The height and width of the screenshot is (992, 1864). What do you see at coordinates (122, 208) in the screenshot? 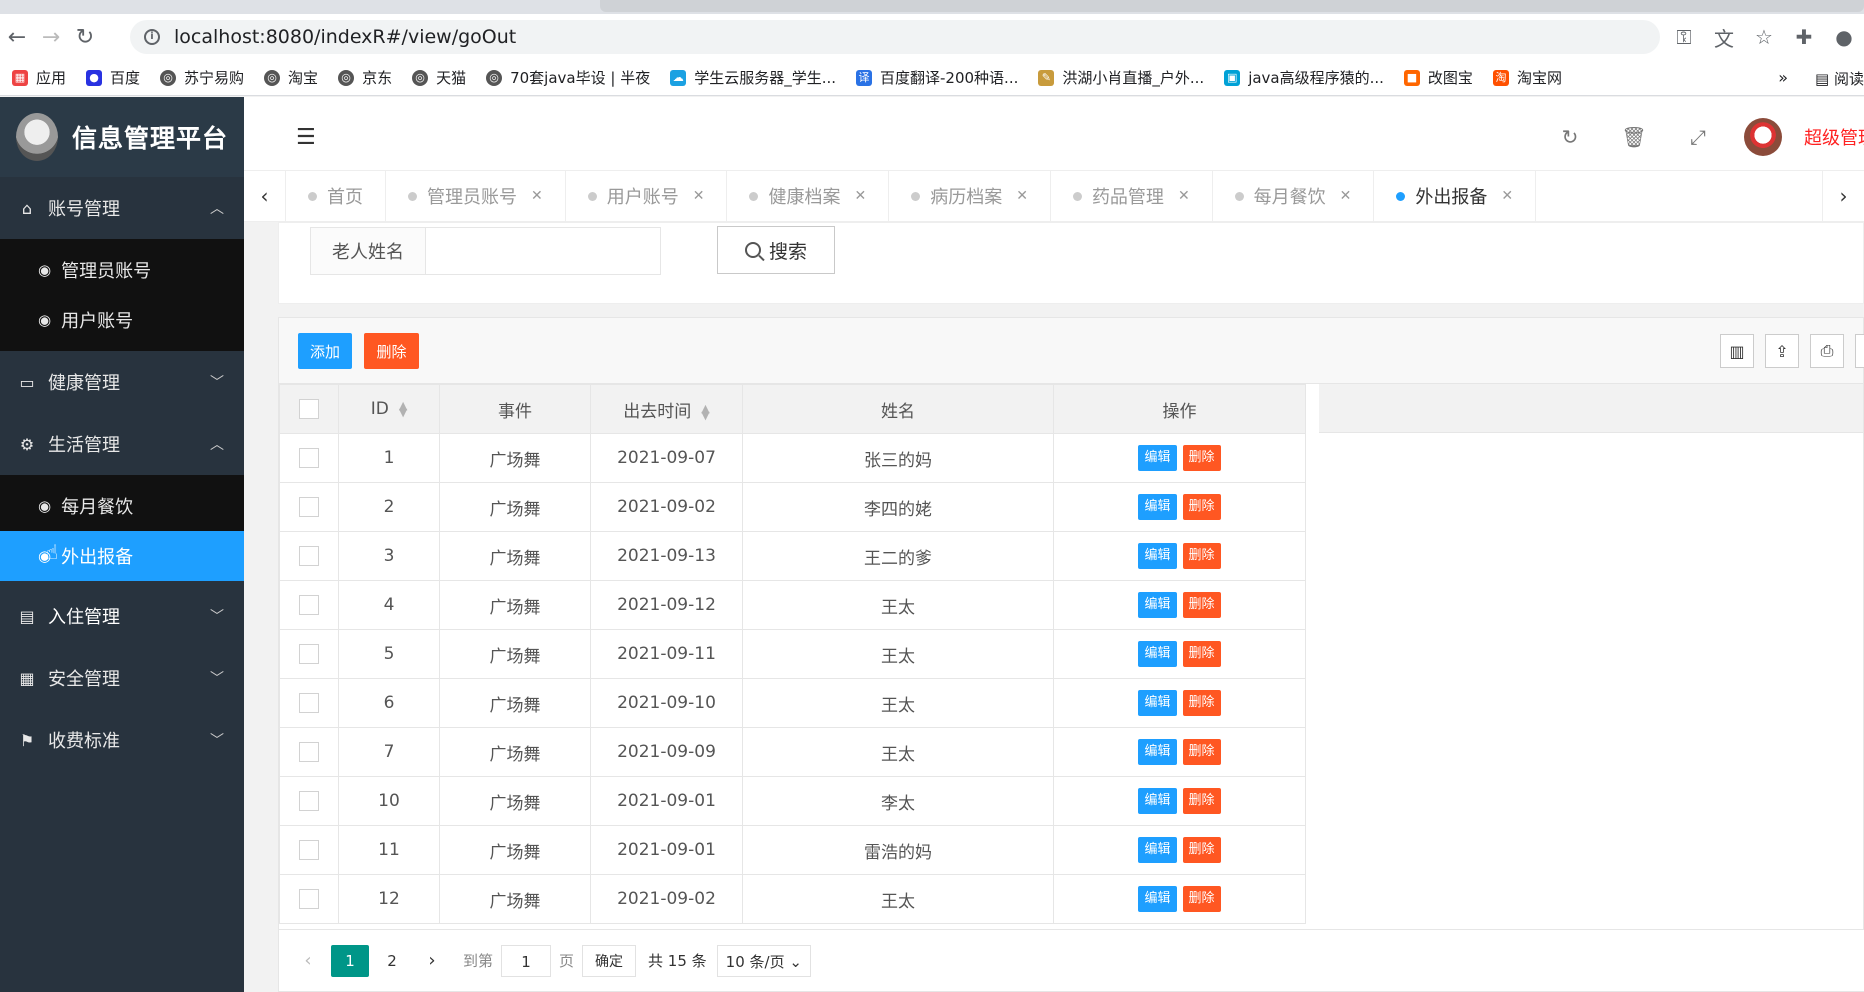
I see `menu-group-account: ⌂ 账号管理 ︿` at bounding box center [122, 208].